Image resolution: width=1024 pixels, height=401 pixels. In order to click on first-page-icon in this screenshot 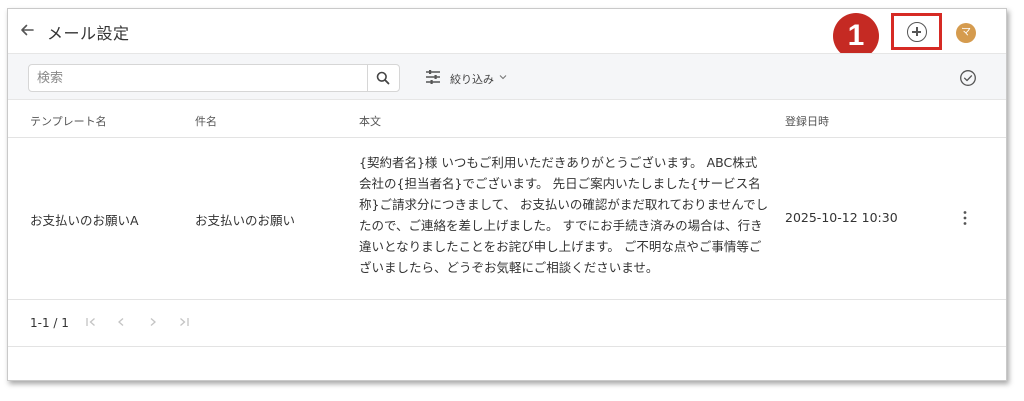, I will do `click(91, 322)`.